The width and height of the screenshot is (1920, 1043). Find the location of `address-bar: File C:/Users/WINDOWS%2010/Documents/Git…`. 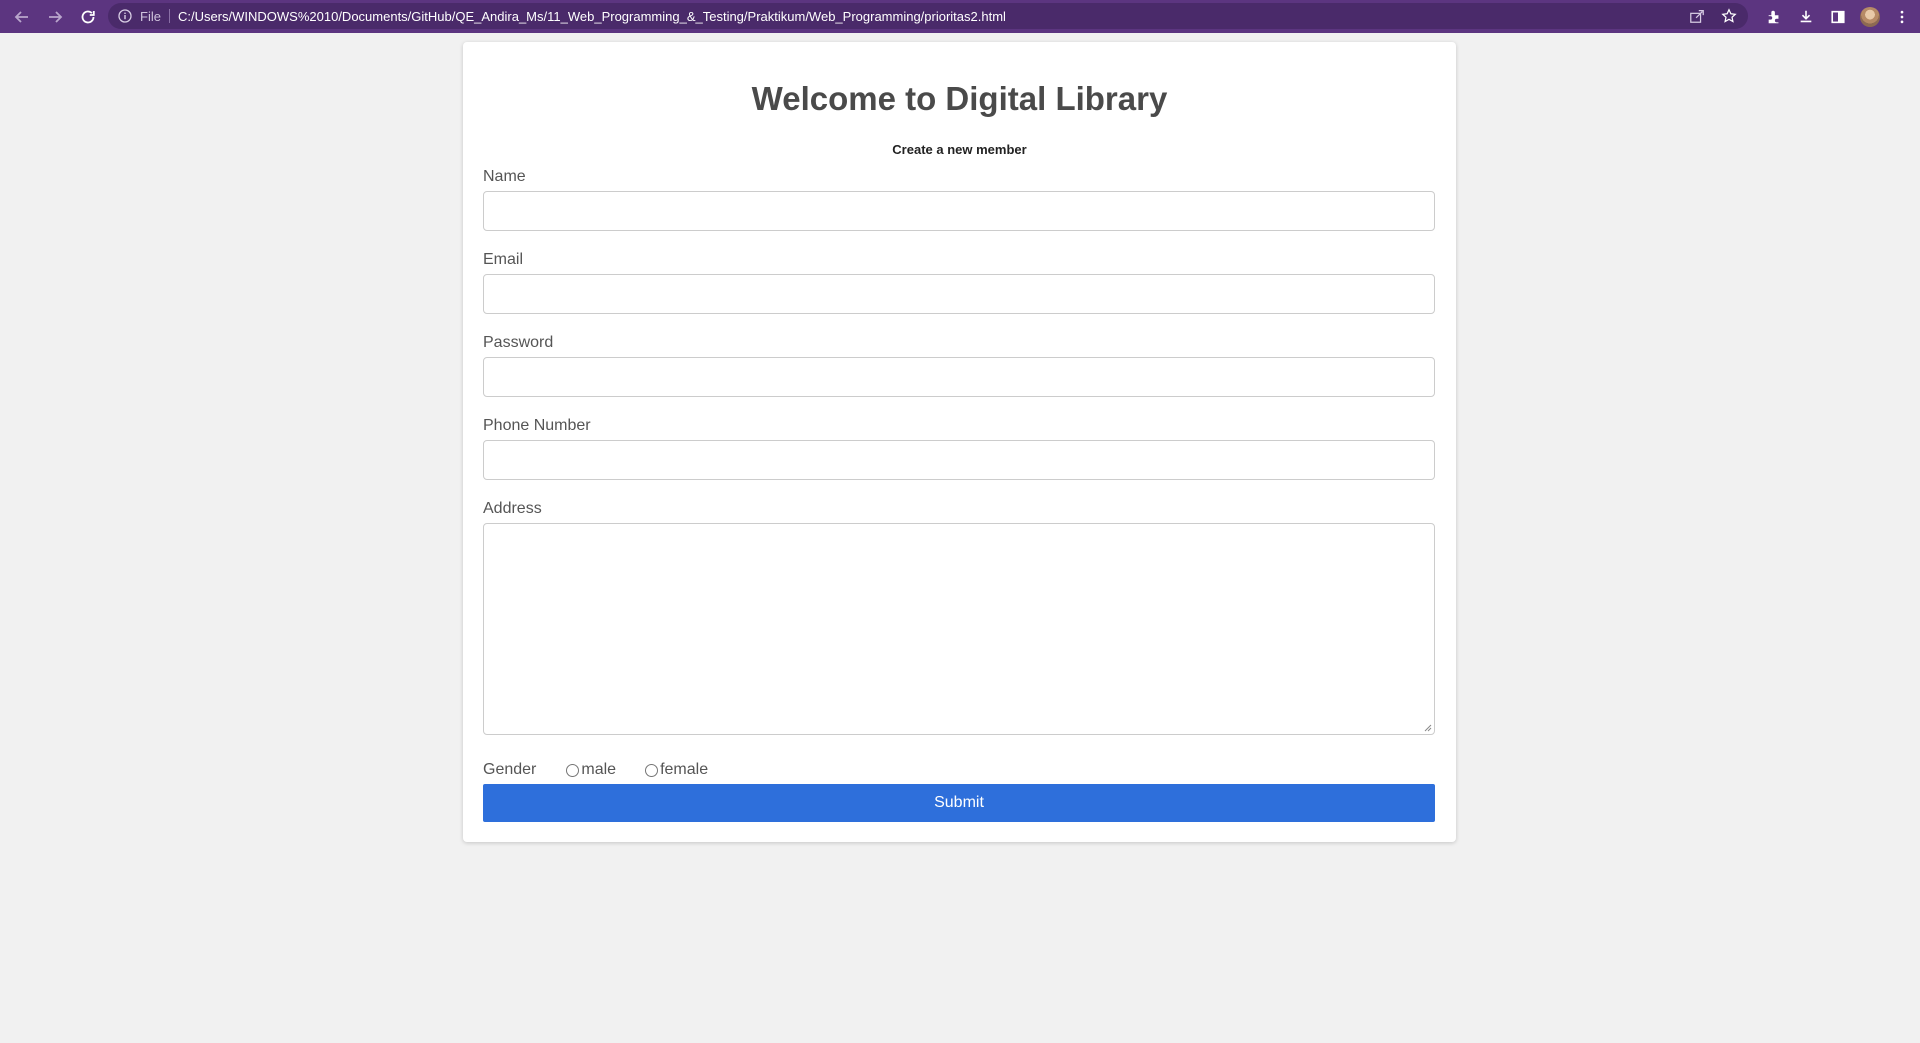

address-bar: File C:/Users/WINDOWS%2010/Documents/Git… is located at coordinates (928, 16).